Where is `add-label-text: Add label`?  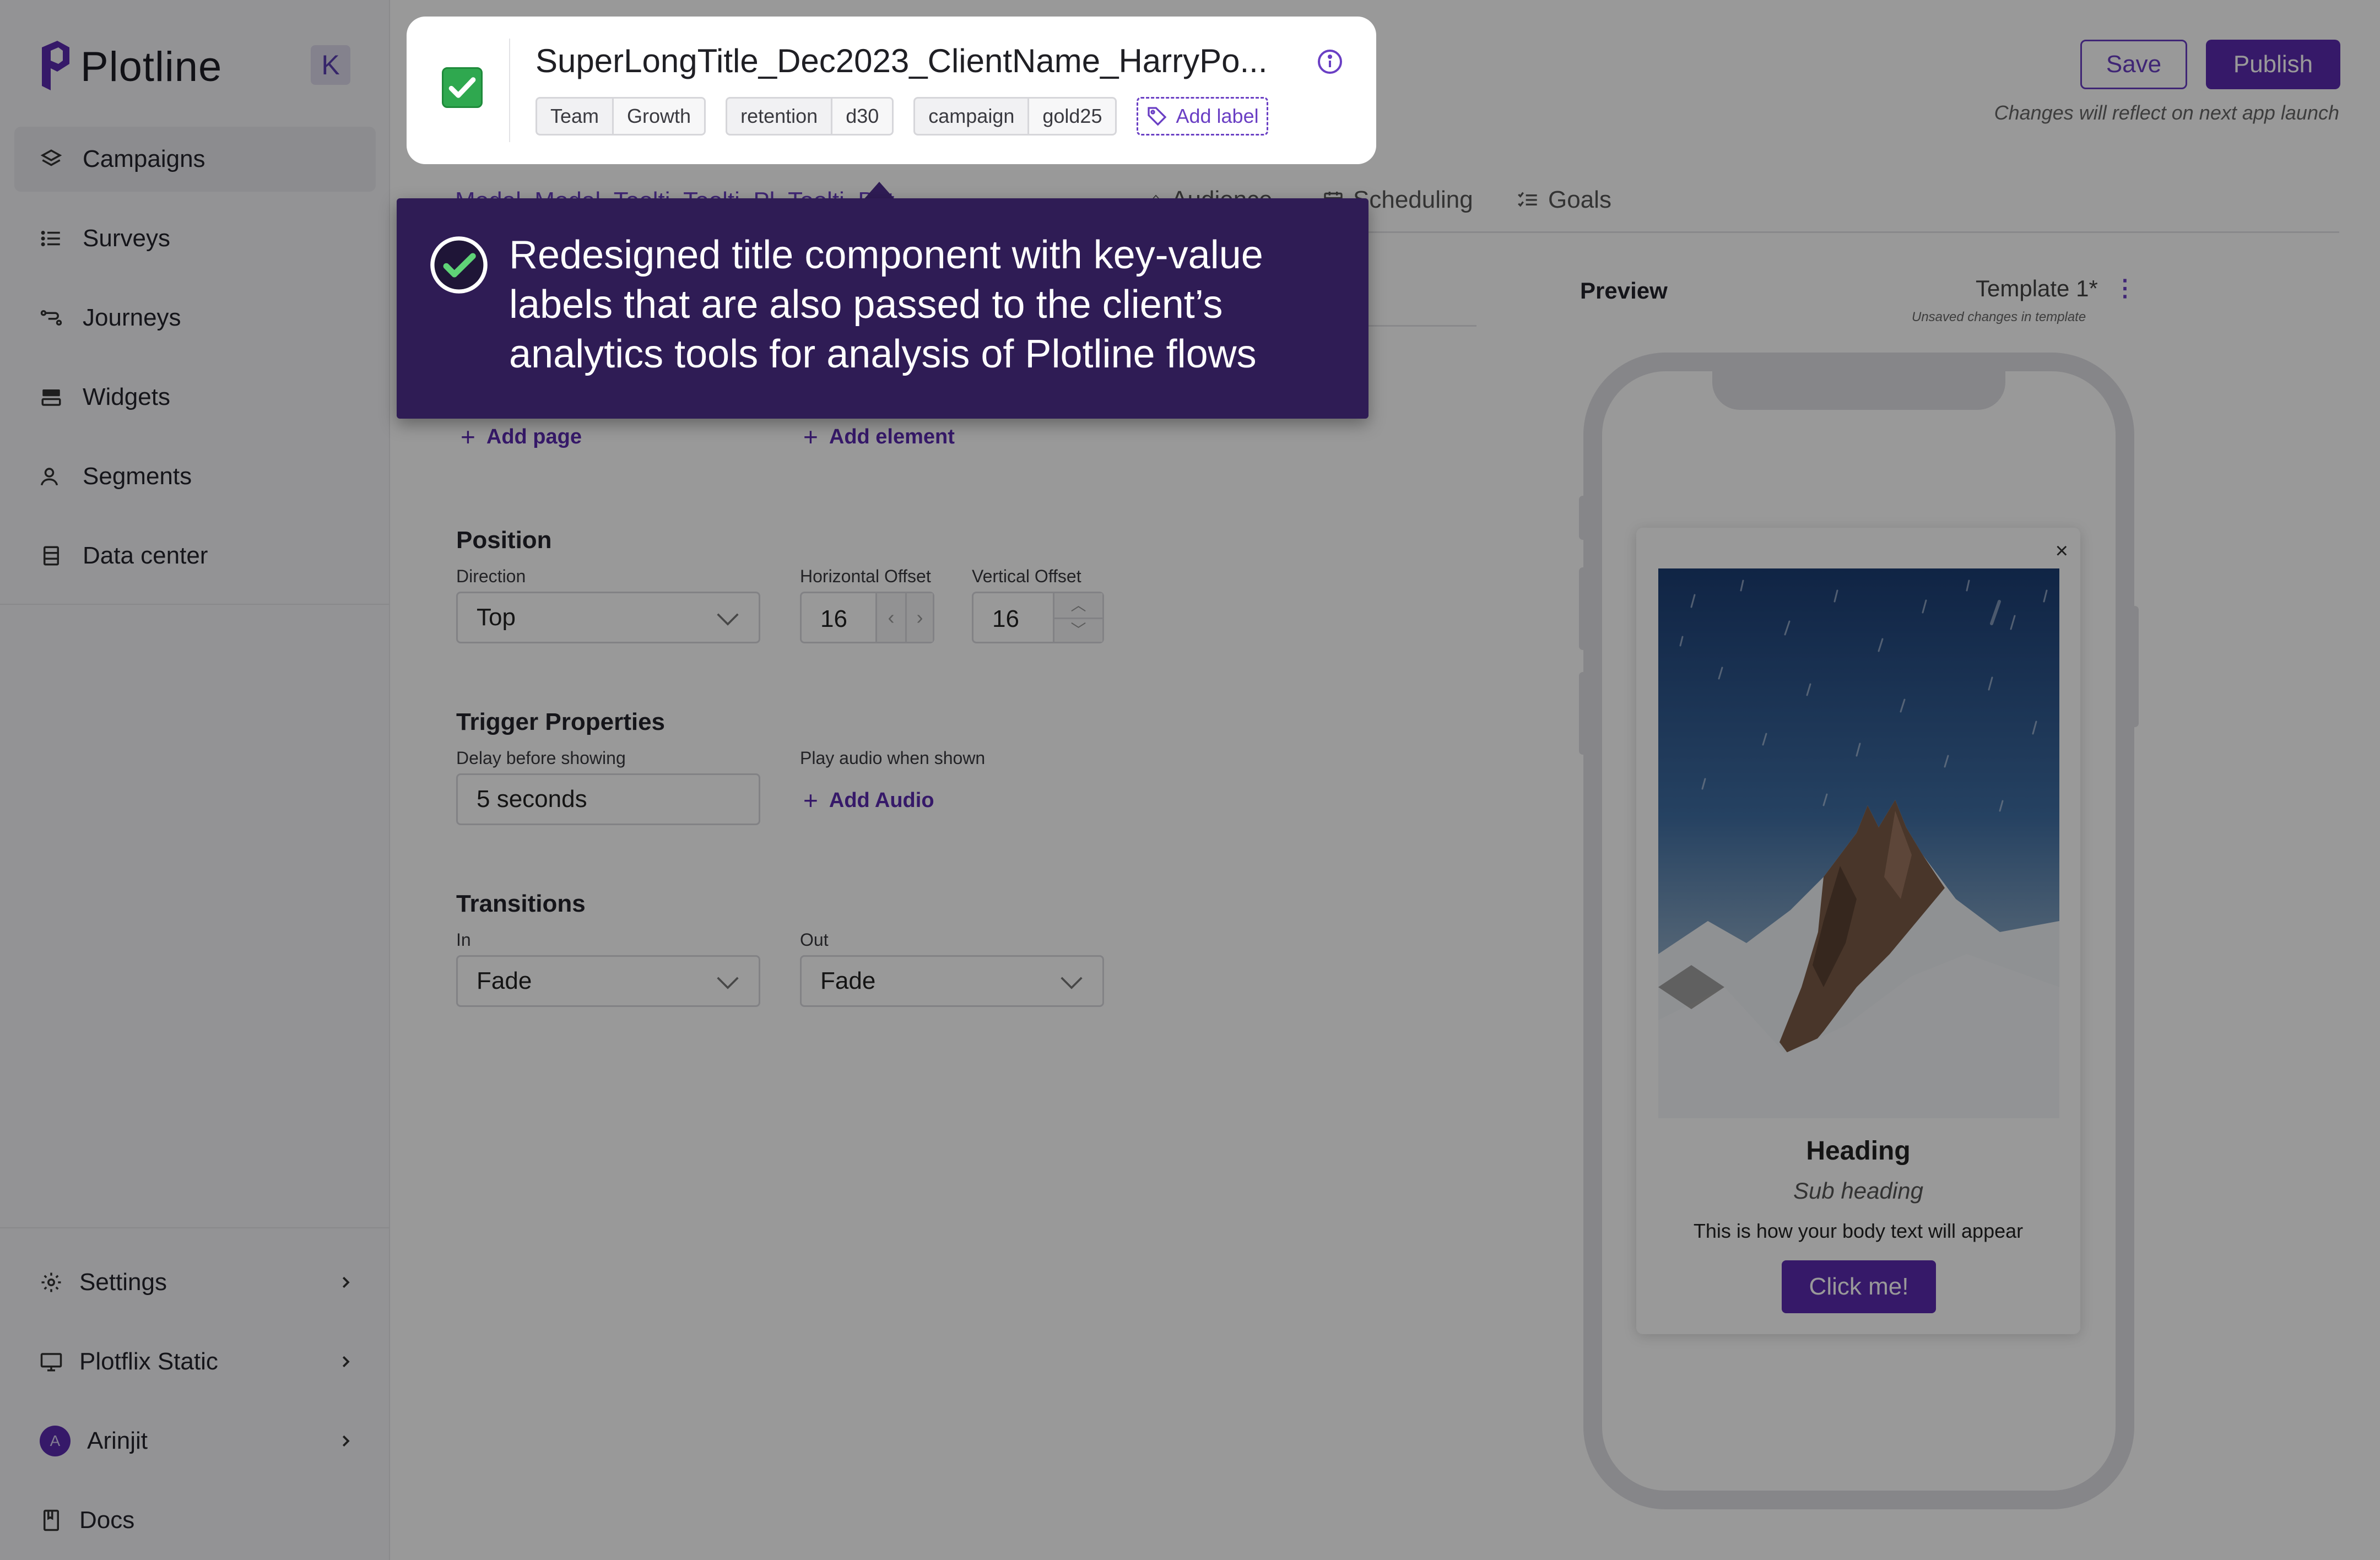 add-label-text: Add label is located at coordinates (1218, 116).